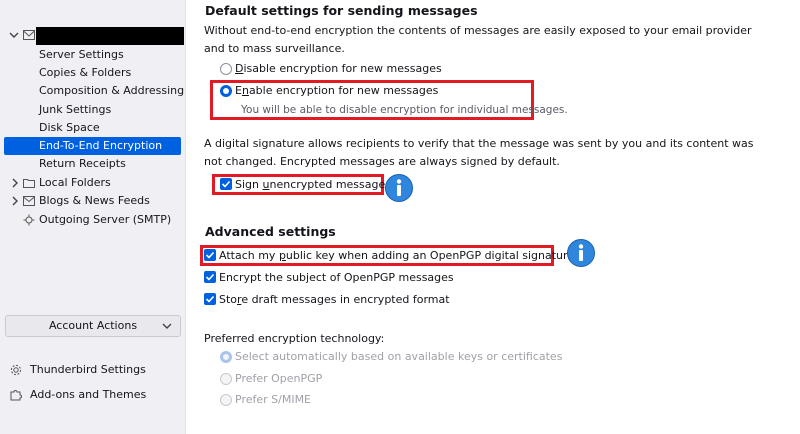  What do you see at coordinates (29, 220) in the screenshot?
I see `server-icon` at bounding box center [29, 220].